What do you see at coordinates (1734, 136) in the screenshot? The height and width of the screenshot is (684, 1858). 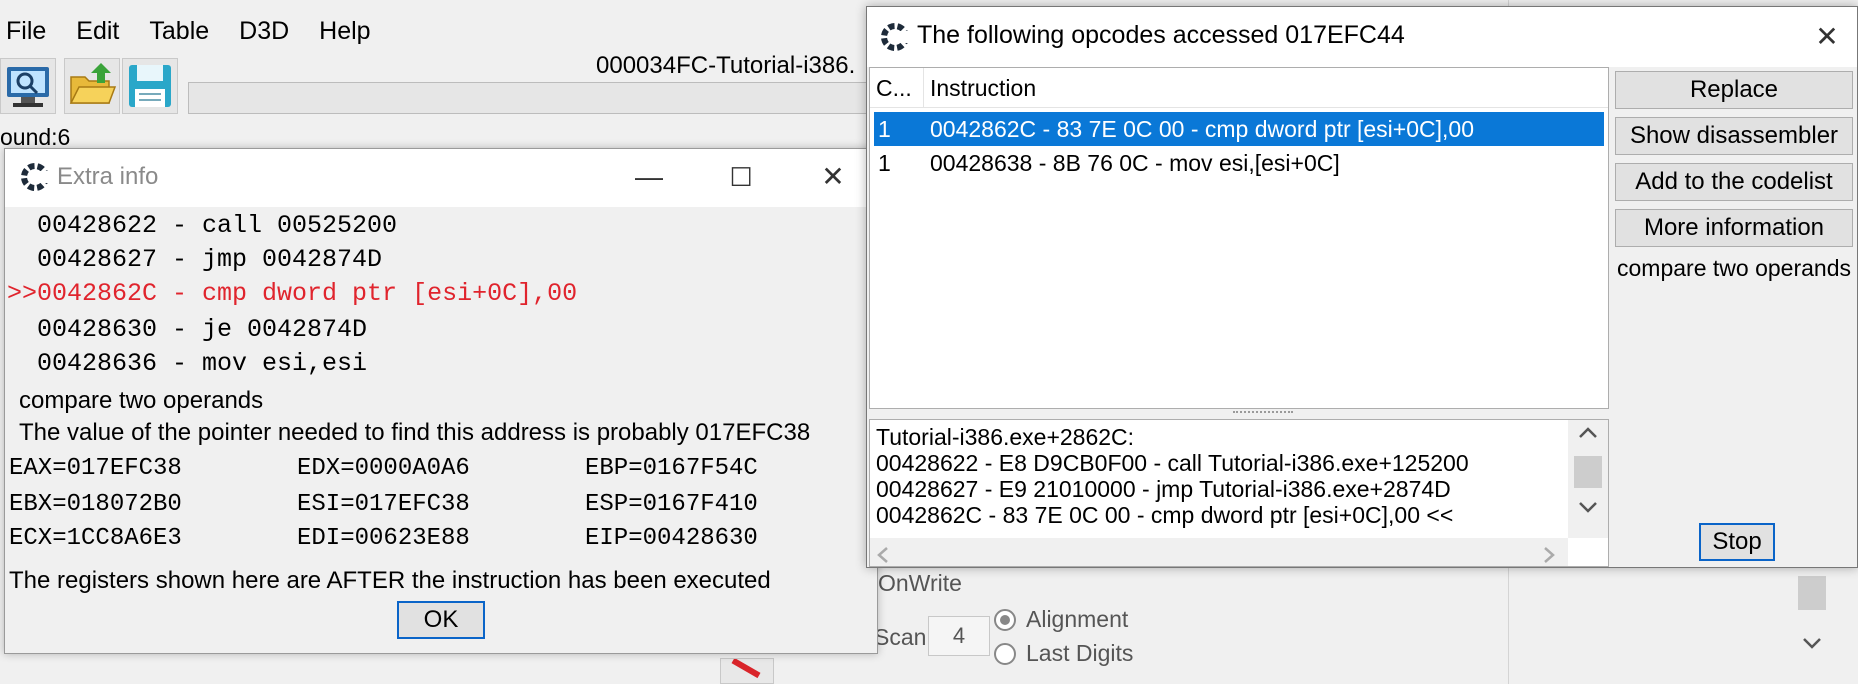 I see `show-disassembler-button: Show disassembler` at bounding box center [1734, 136].